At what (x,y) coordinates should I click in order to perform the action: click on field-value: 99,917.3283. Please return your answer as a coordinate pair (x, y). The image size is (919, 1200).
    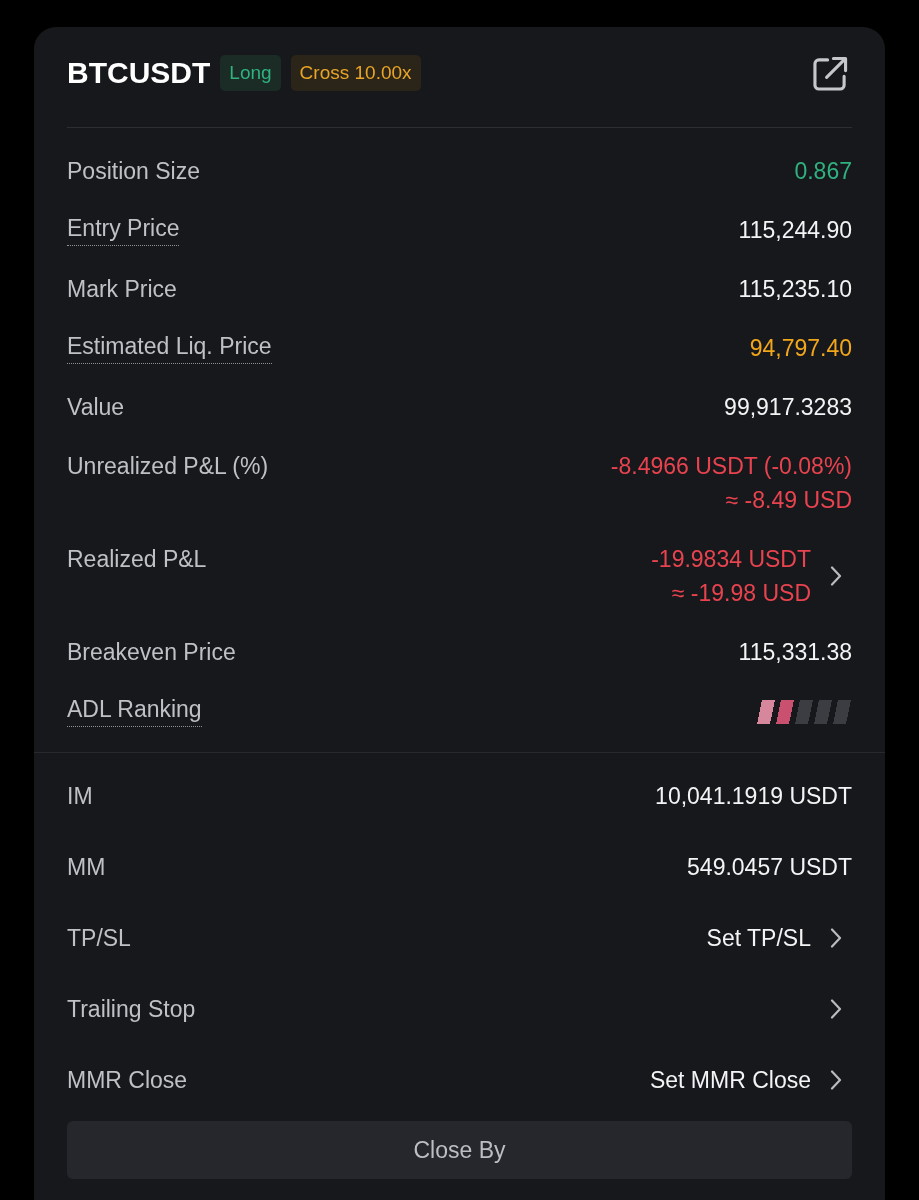
    Looking at the image, I should click on (788, 407).